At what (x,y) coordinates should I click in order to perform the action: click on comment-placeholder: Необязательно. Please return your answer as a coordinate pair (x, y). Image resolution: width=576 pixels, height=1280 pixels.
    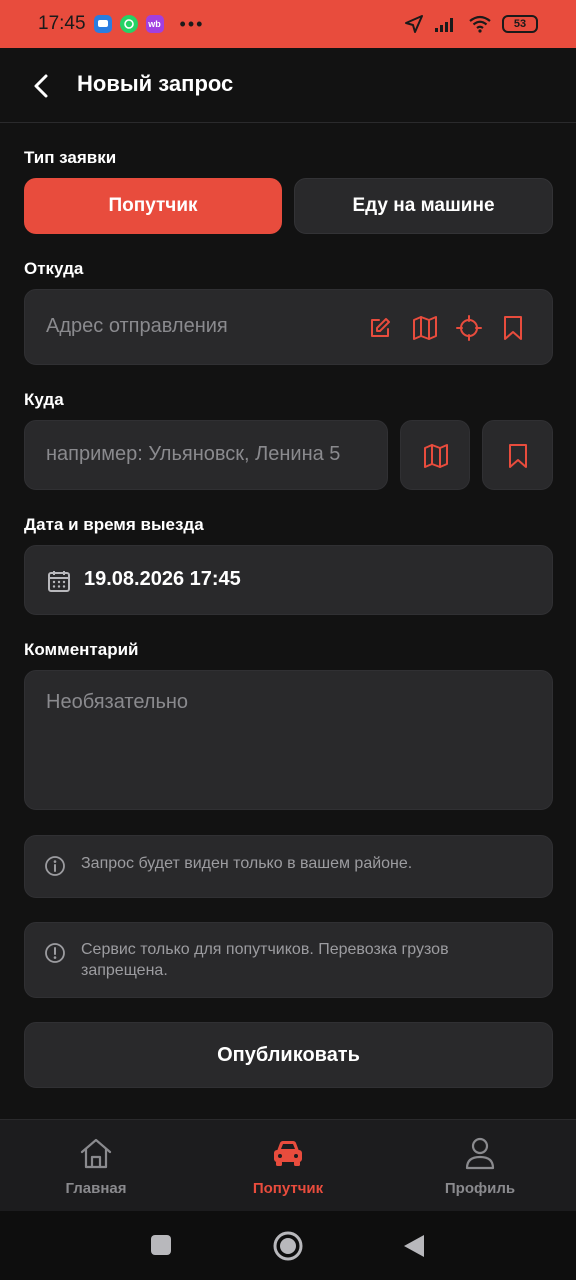
    Looking at the image, I should click on (117, 702).